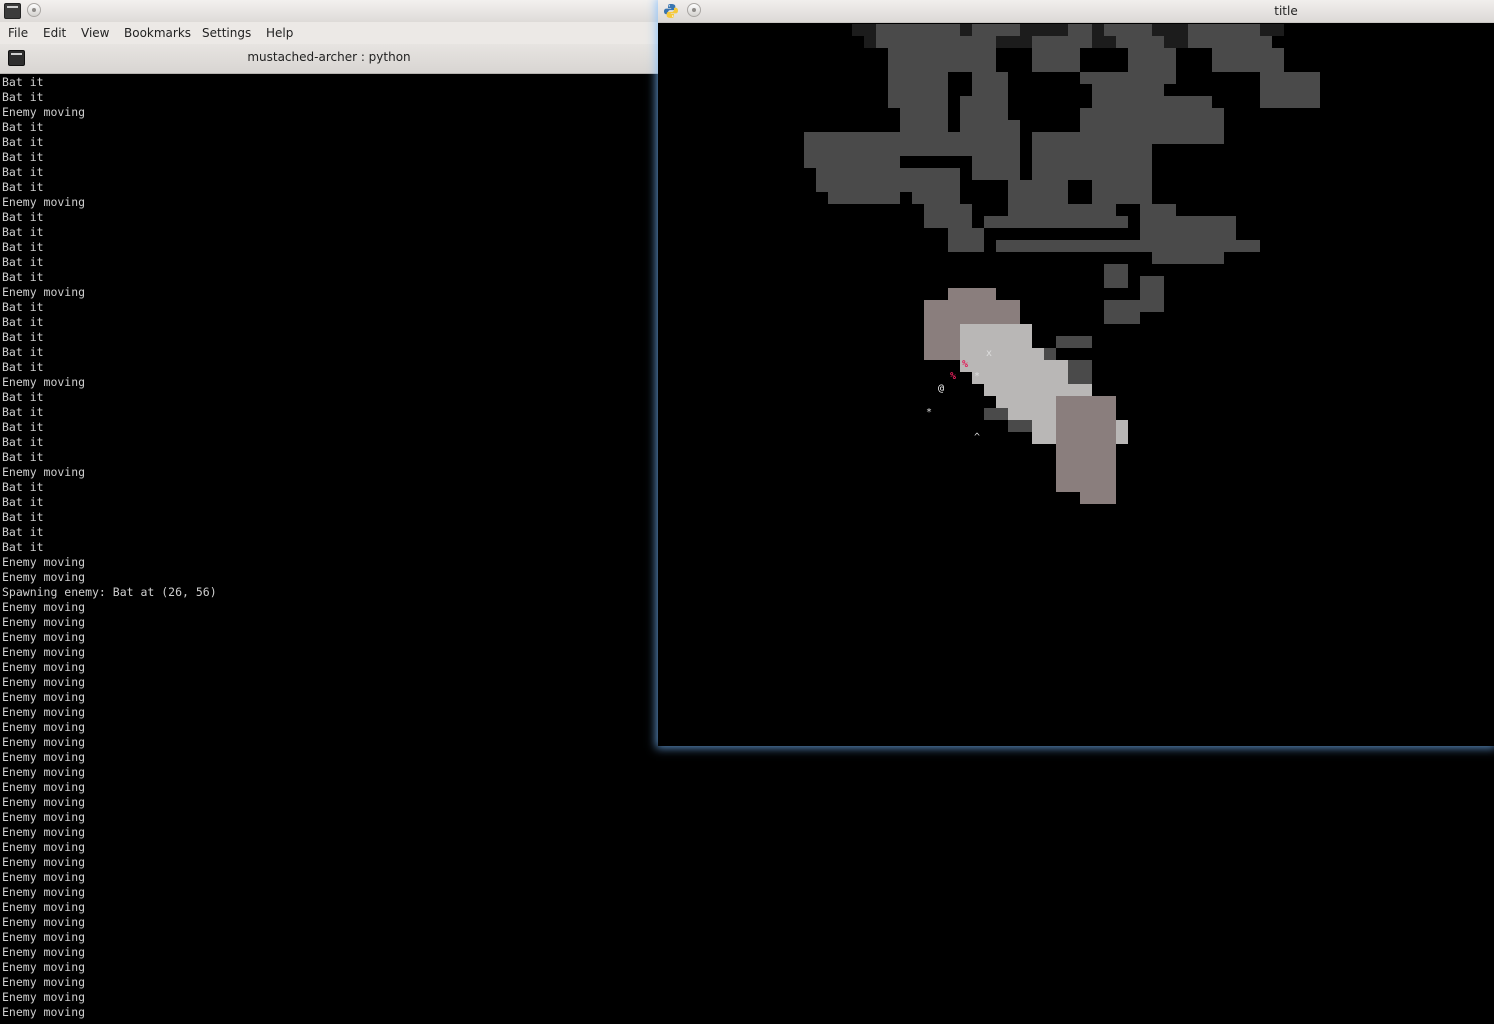 The width and height of the screenshot is (1494, 1024). I want to click on game-titlebar: title, so click(1076, 11).